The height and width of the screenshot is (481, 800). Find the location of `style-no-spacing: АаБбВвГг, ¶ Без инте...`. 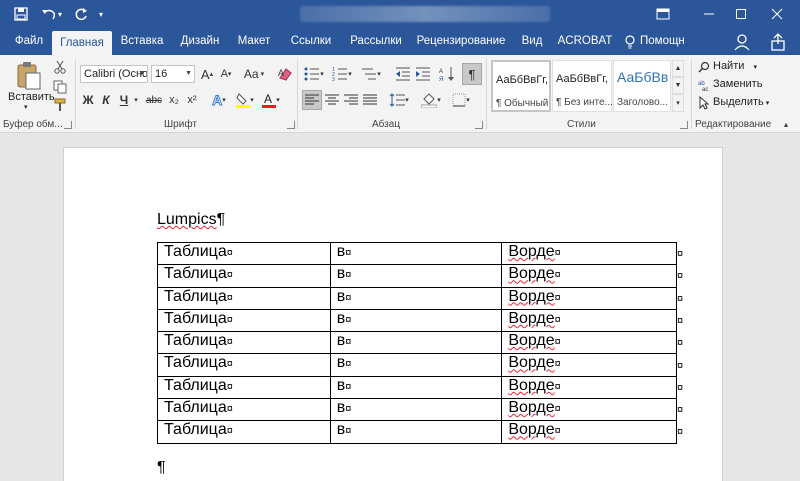

style-no-spacing: АаБбВвГг, ¶ Без инте... is located at coordinates (582, 86).